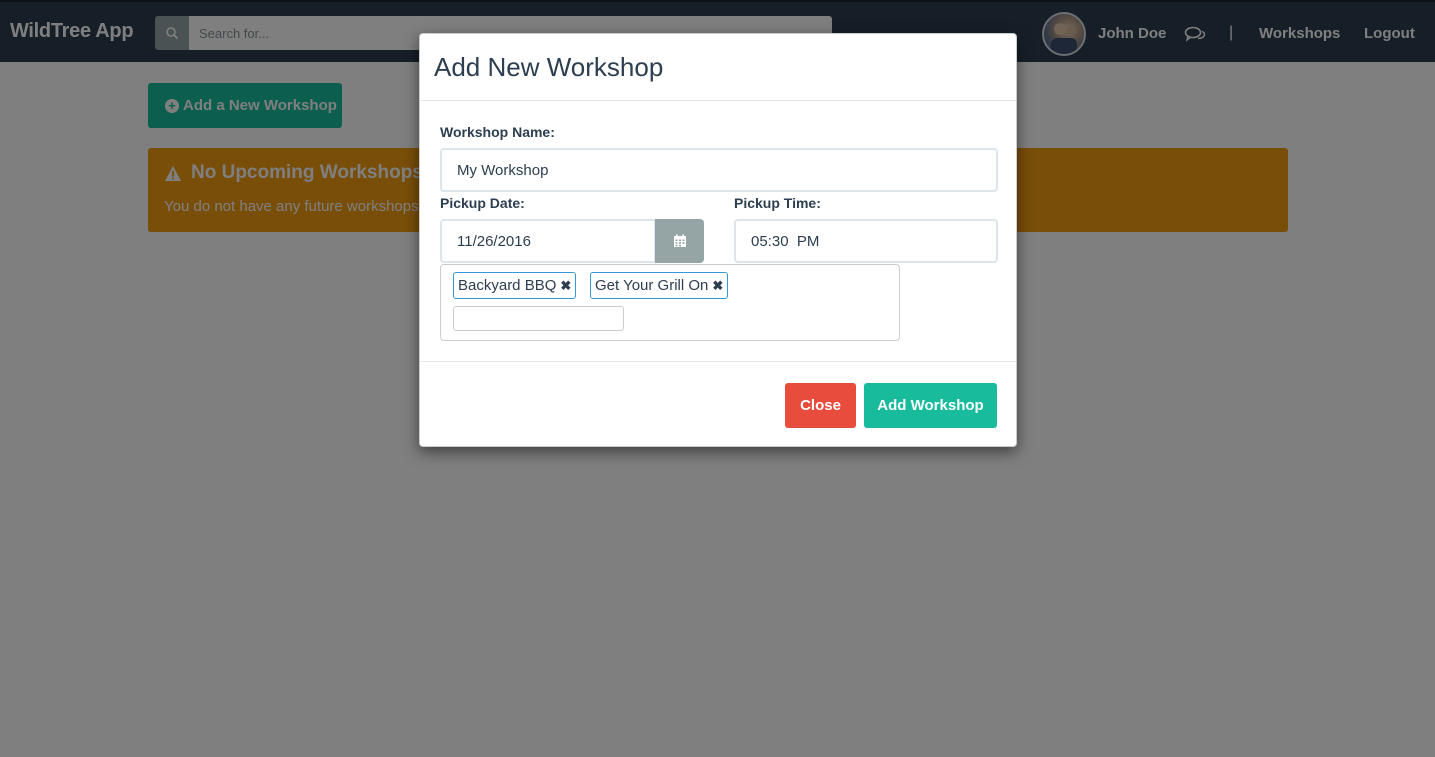 Image resolution: width=1435 pixels, height=757 pixels. Describe the element at coordinates (670, 302) in the screenshot. I see `recipe-tags-input: Backyard BBQ ✖ Get Your Grill On ✖` at that location.